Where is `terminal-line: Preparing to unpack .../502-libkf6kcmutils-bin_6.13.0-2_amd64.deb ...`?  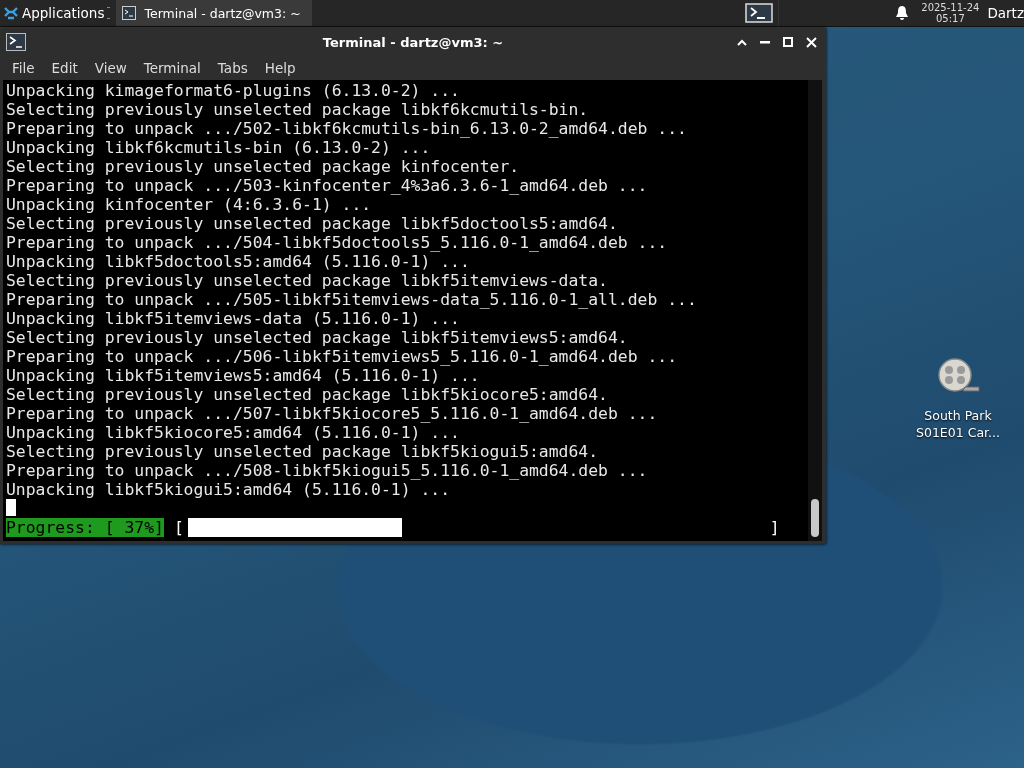
terminal-line: Preparing to unpack .../502-libkf6kcmutils-bin_6.13.0-2_amd64.deb ... is located at coordinates (347, 128).